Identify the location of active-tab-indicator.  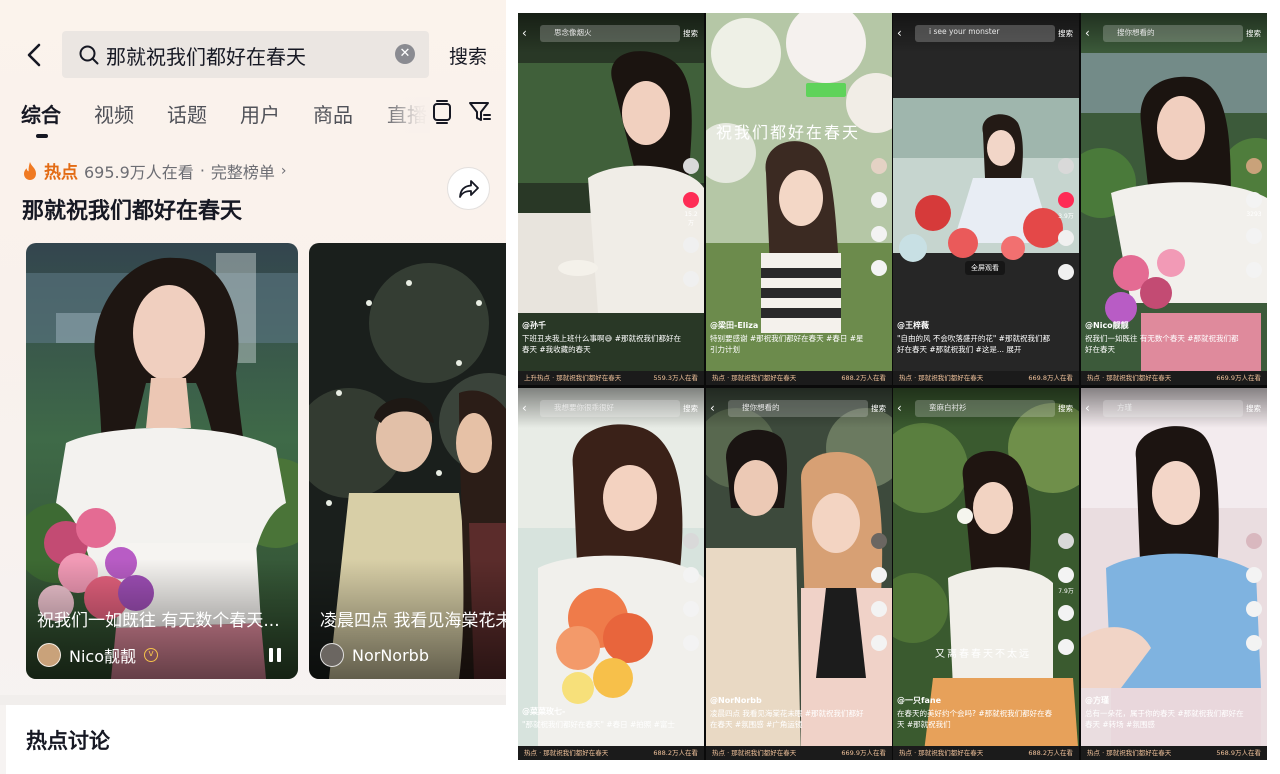
(42, 136).